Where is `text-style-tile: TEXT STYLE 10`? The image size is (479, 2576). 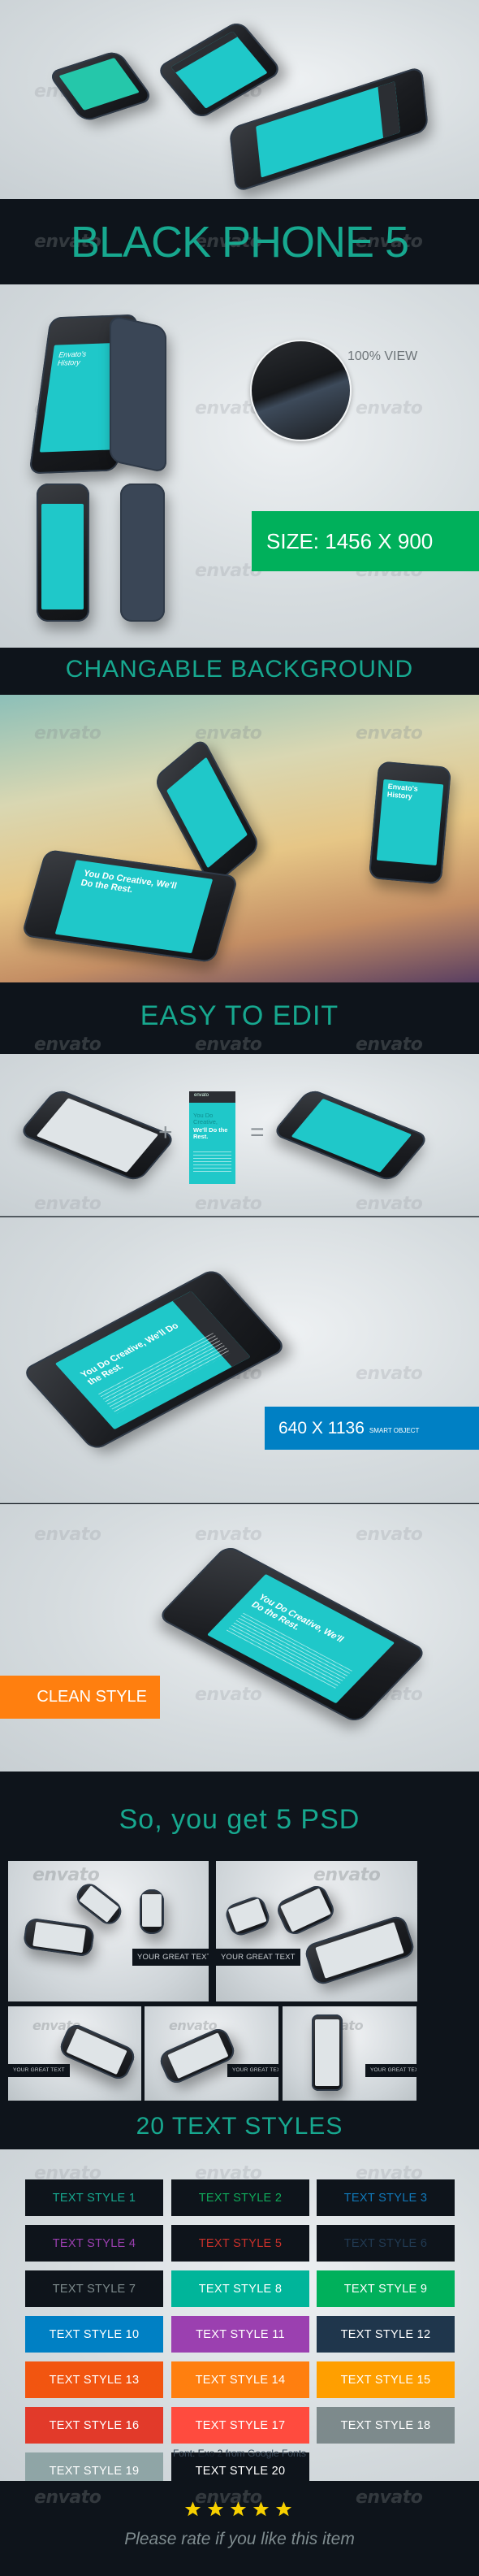
text-style-tile: TEXT STYLE 10 is located at coordinates (94, 2334).